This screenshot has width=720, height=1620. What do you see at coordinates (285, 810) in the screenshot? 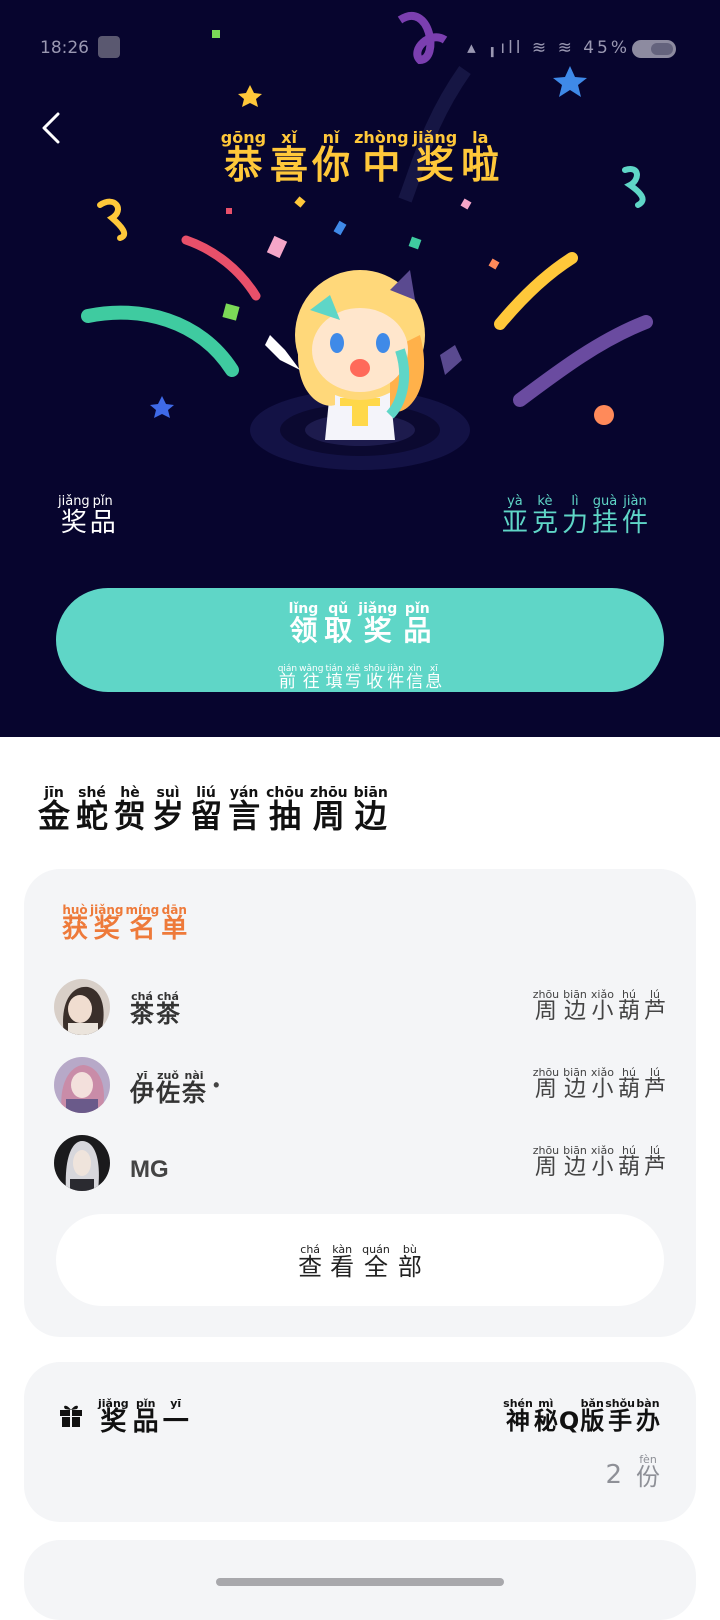
I see `ruby-char: chōu 抽` at bounding box center [285, 810].